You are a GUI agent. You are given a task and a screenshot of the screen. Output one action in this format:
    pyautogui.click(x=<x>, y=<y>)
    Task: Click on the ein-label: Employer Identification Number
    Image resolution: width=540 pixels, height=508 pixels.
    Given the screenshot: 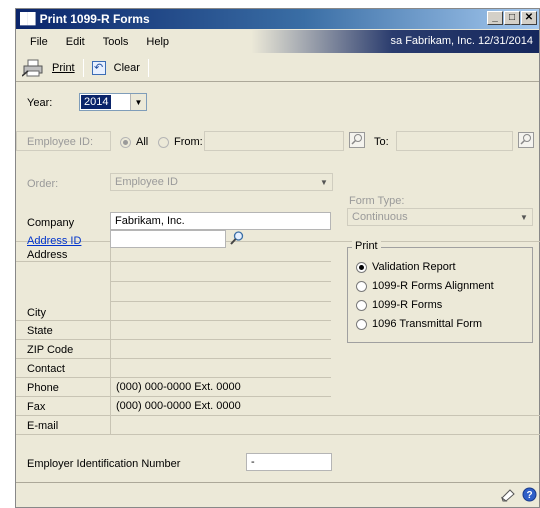 What is the action you would take?
    pyautogui.click(x=104, y=464)
    